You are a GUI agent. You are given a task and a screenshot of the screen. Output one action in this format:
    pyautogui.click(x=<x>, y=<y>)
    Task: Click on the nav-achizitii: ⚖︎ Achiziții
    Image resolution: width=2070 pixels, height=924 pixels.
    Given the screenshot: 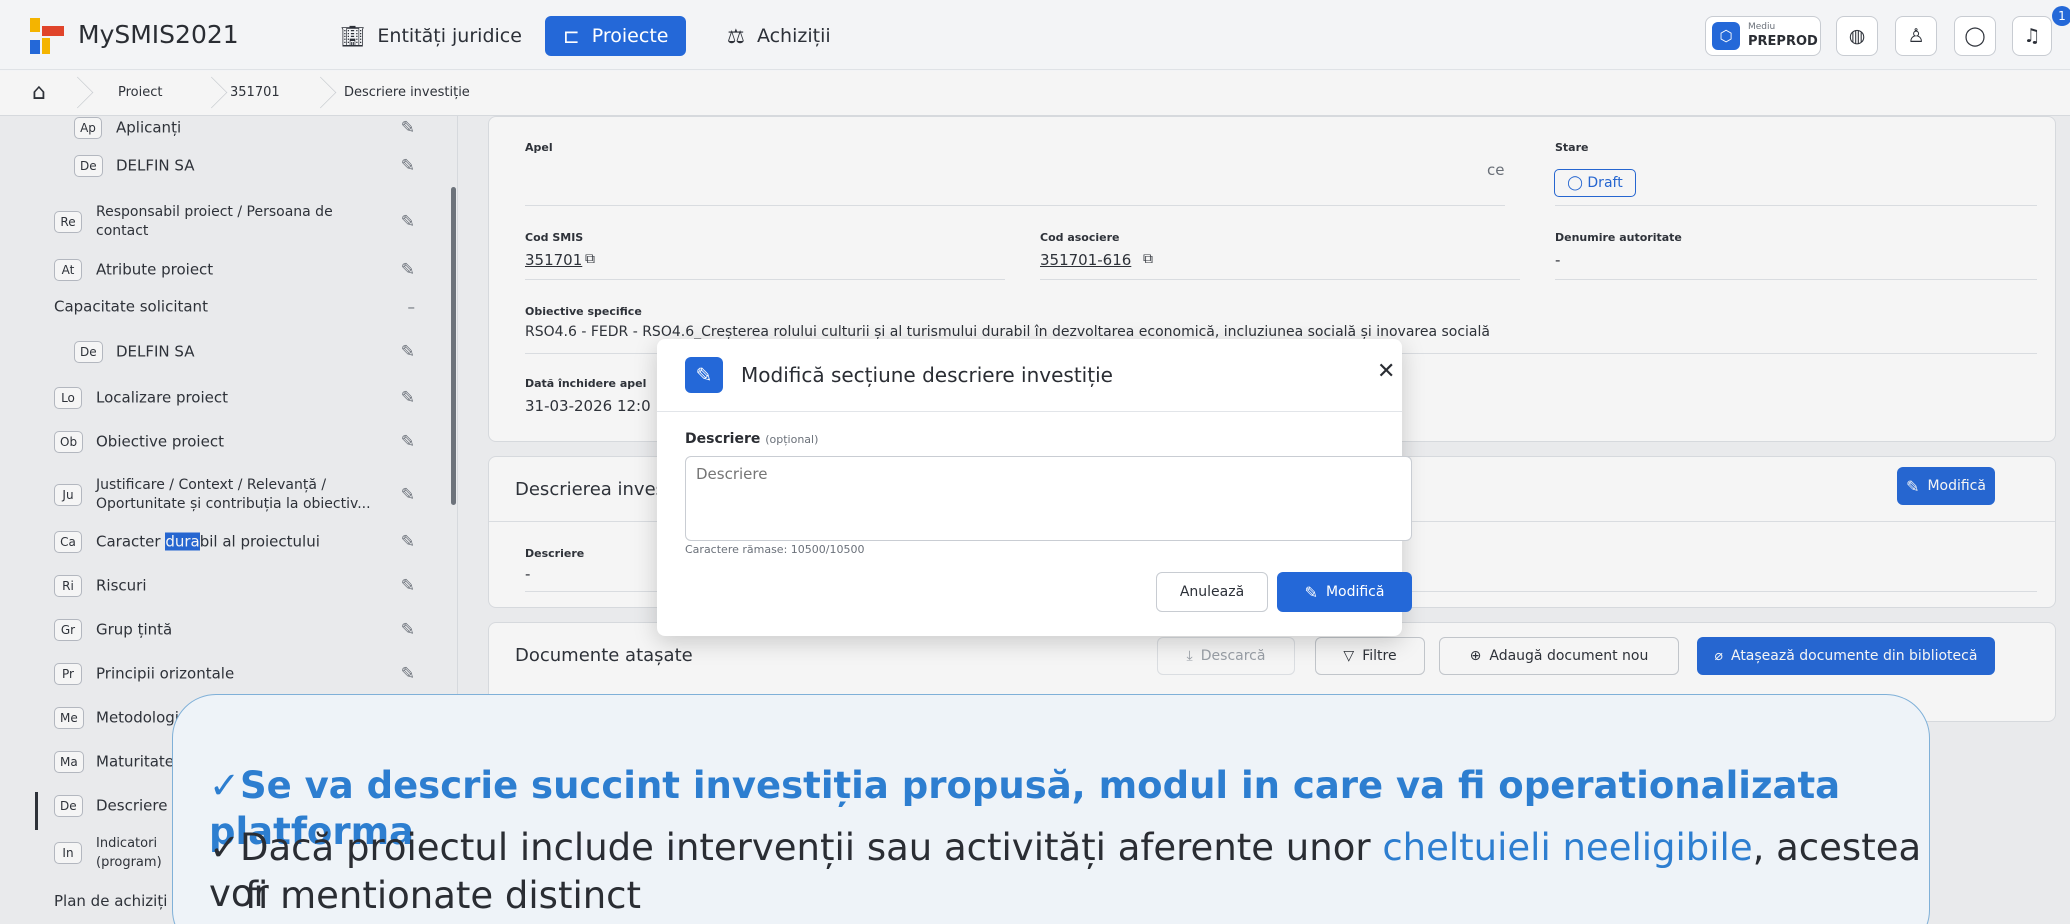 What is the action you would take?
    pyautogui.click(x=779, y=36)
    